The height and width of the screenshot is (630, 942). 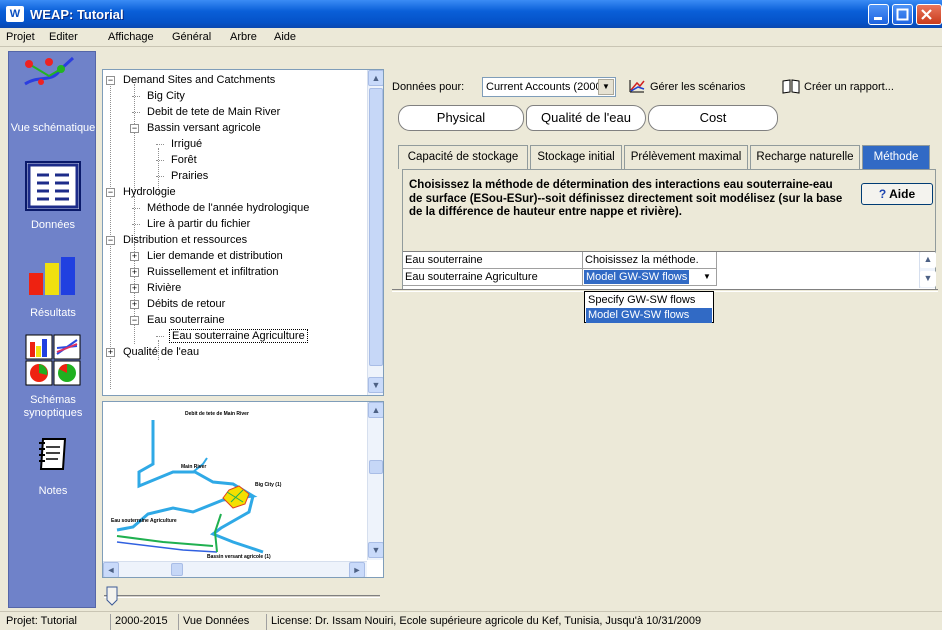 I want to click on slider-thumb, so click(x=112, y=596).